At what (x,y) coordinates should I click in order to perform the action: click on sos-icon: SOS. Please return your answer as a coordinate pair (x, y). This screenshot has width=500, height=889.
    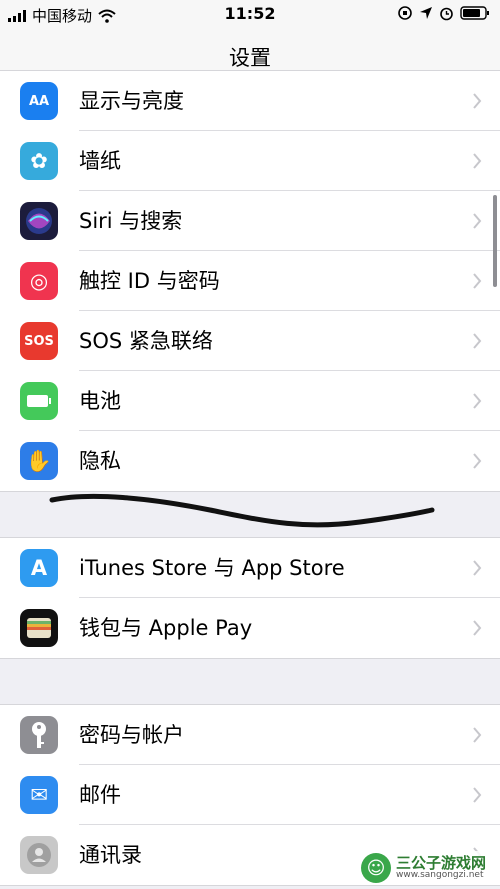
    Looking at the image, I should click on (39, 341).